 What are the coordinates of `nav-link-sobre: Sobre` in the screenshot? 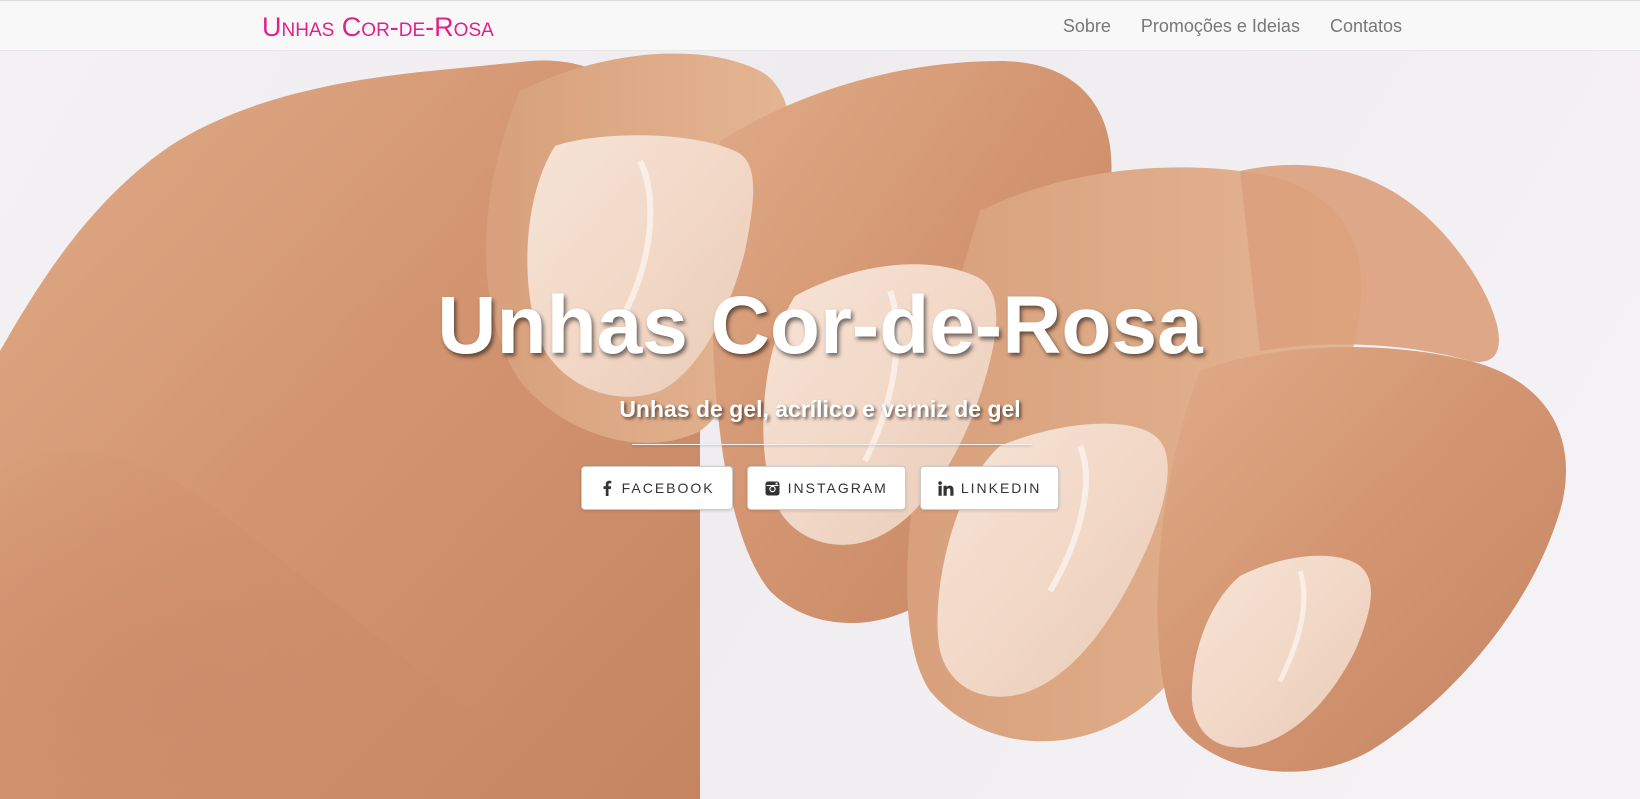 It's located at (1087, 26).